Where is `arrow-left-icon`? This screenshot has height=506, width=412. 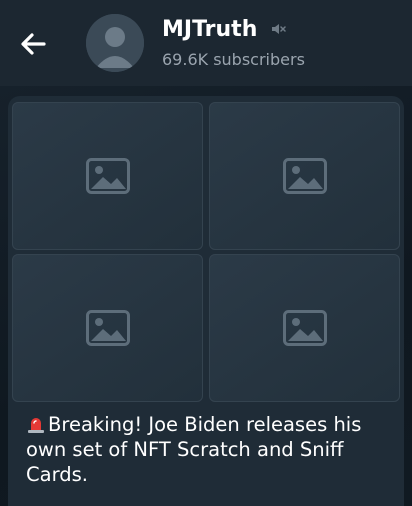 arrow-left-icon is located at coordinates (33, 44).